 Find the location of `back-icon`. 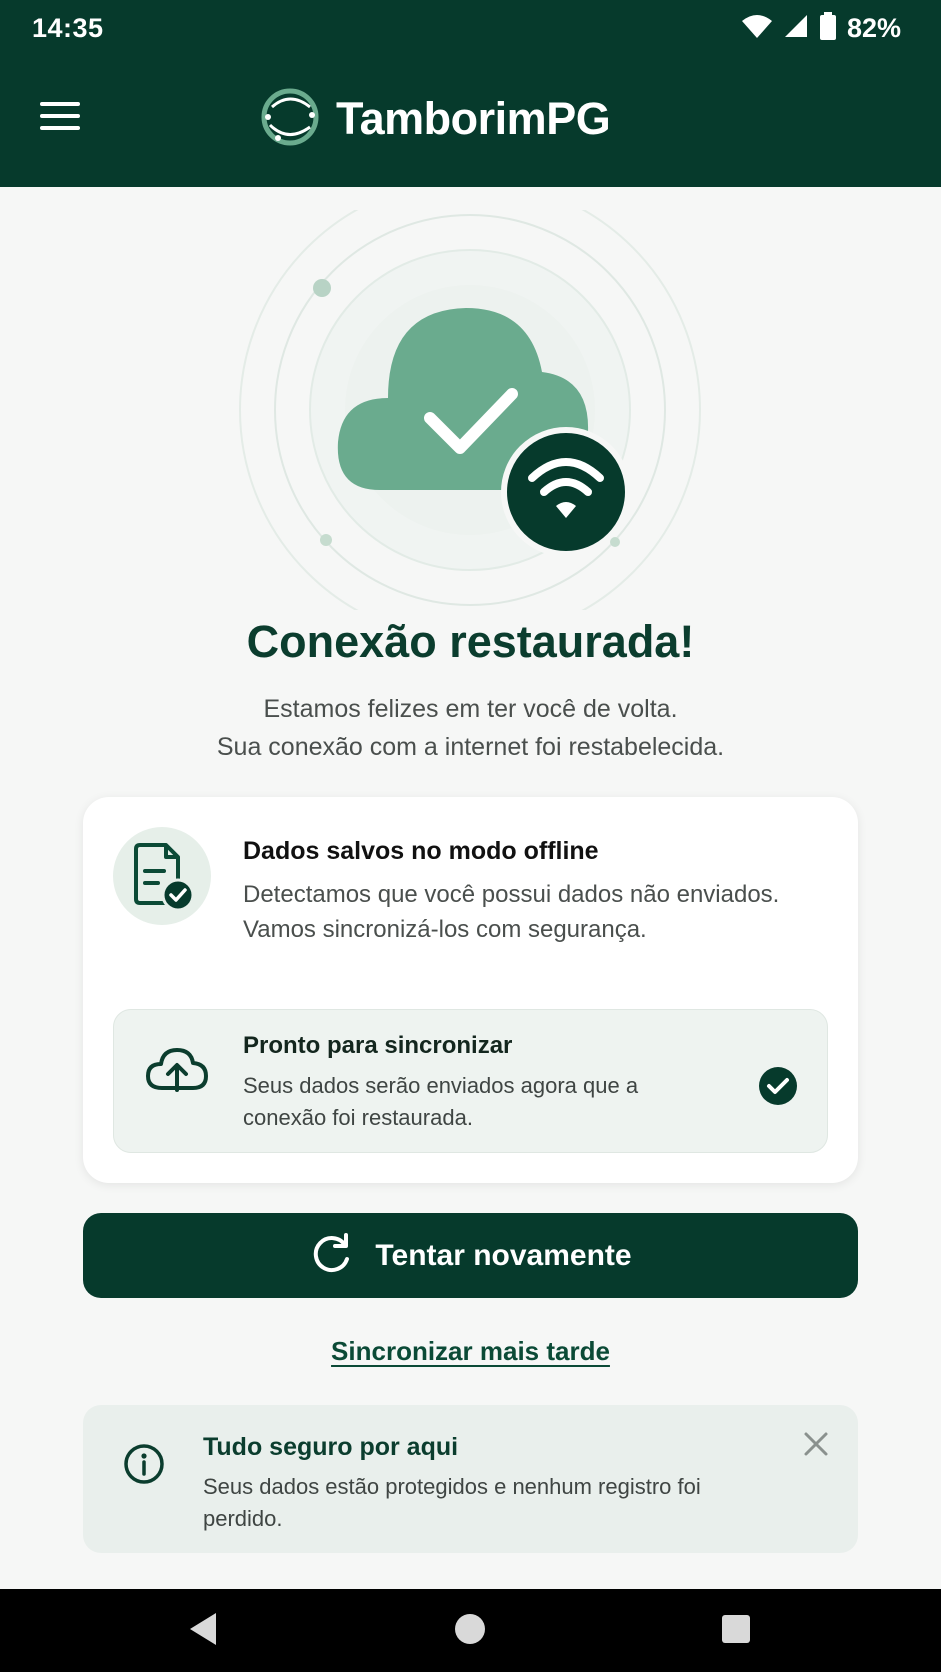

back-icon is located at coordinates (202, 1631).